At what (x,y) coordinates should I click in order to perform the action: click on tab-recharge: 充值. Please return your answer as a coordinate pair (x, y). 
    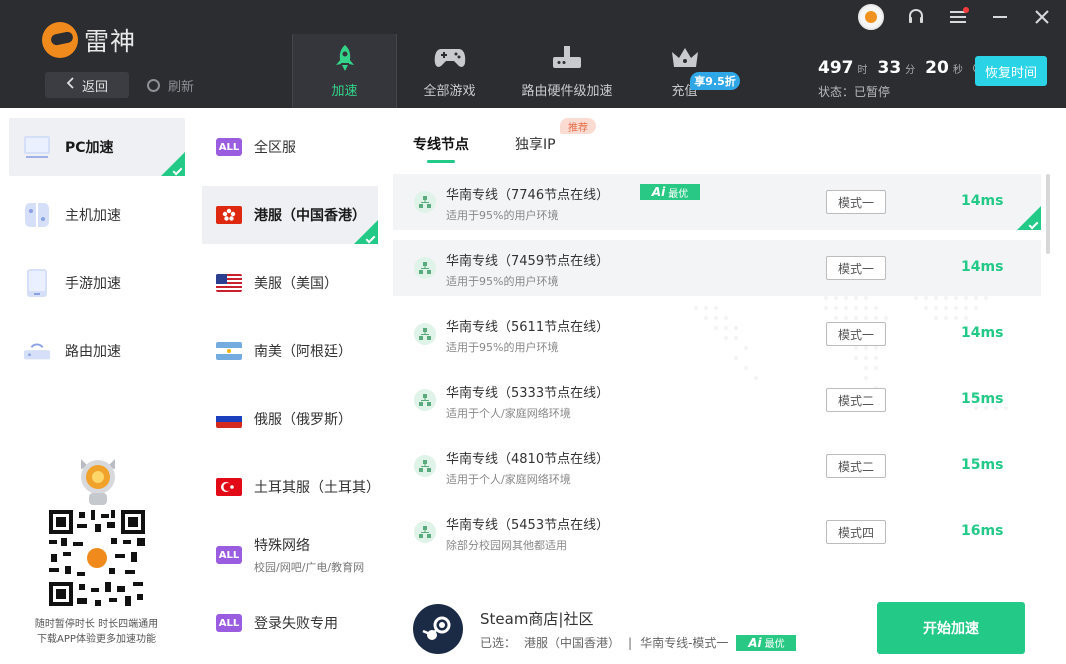
    Looking at the image, I should click on (684, 71).